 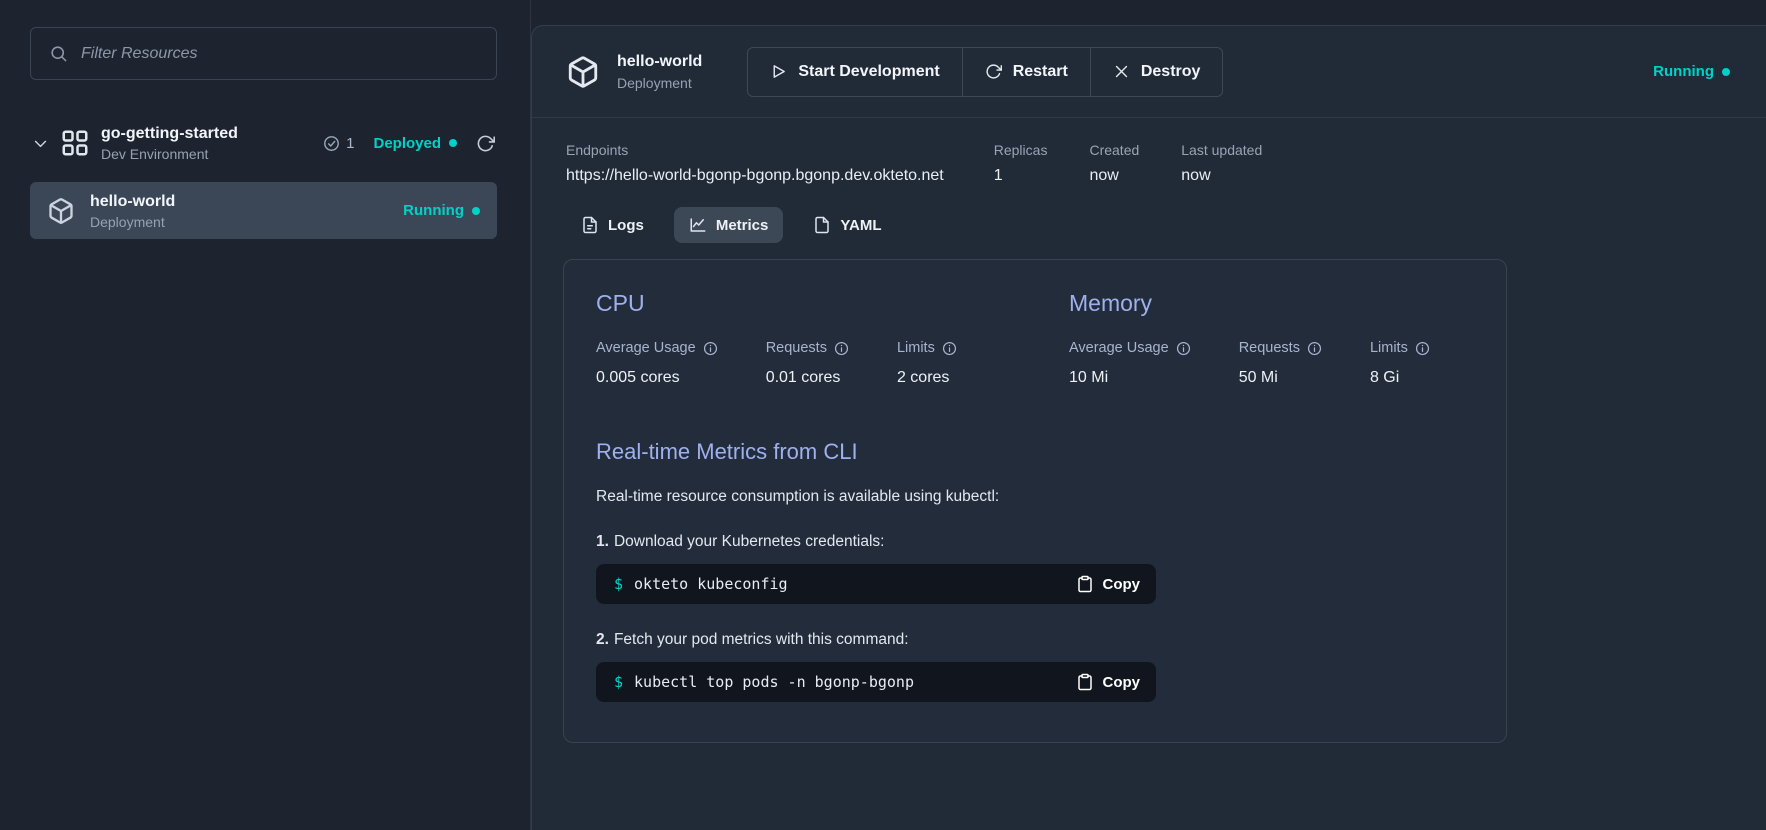 I want to click on command-text: $ kubectl top pods -n bgonp-bgonp, so click(x=764, y=682).